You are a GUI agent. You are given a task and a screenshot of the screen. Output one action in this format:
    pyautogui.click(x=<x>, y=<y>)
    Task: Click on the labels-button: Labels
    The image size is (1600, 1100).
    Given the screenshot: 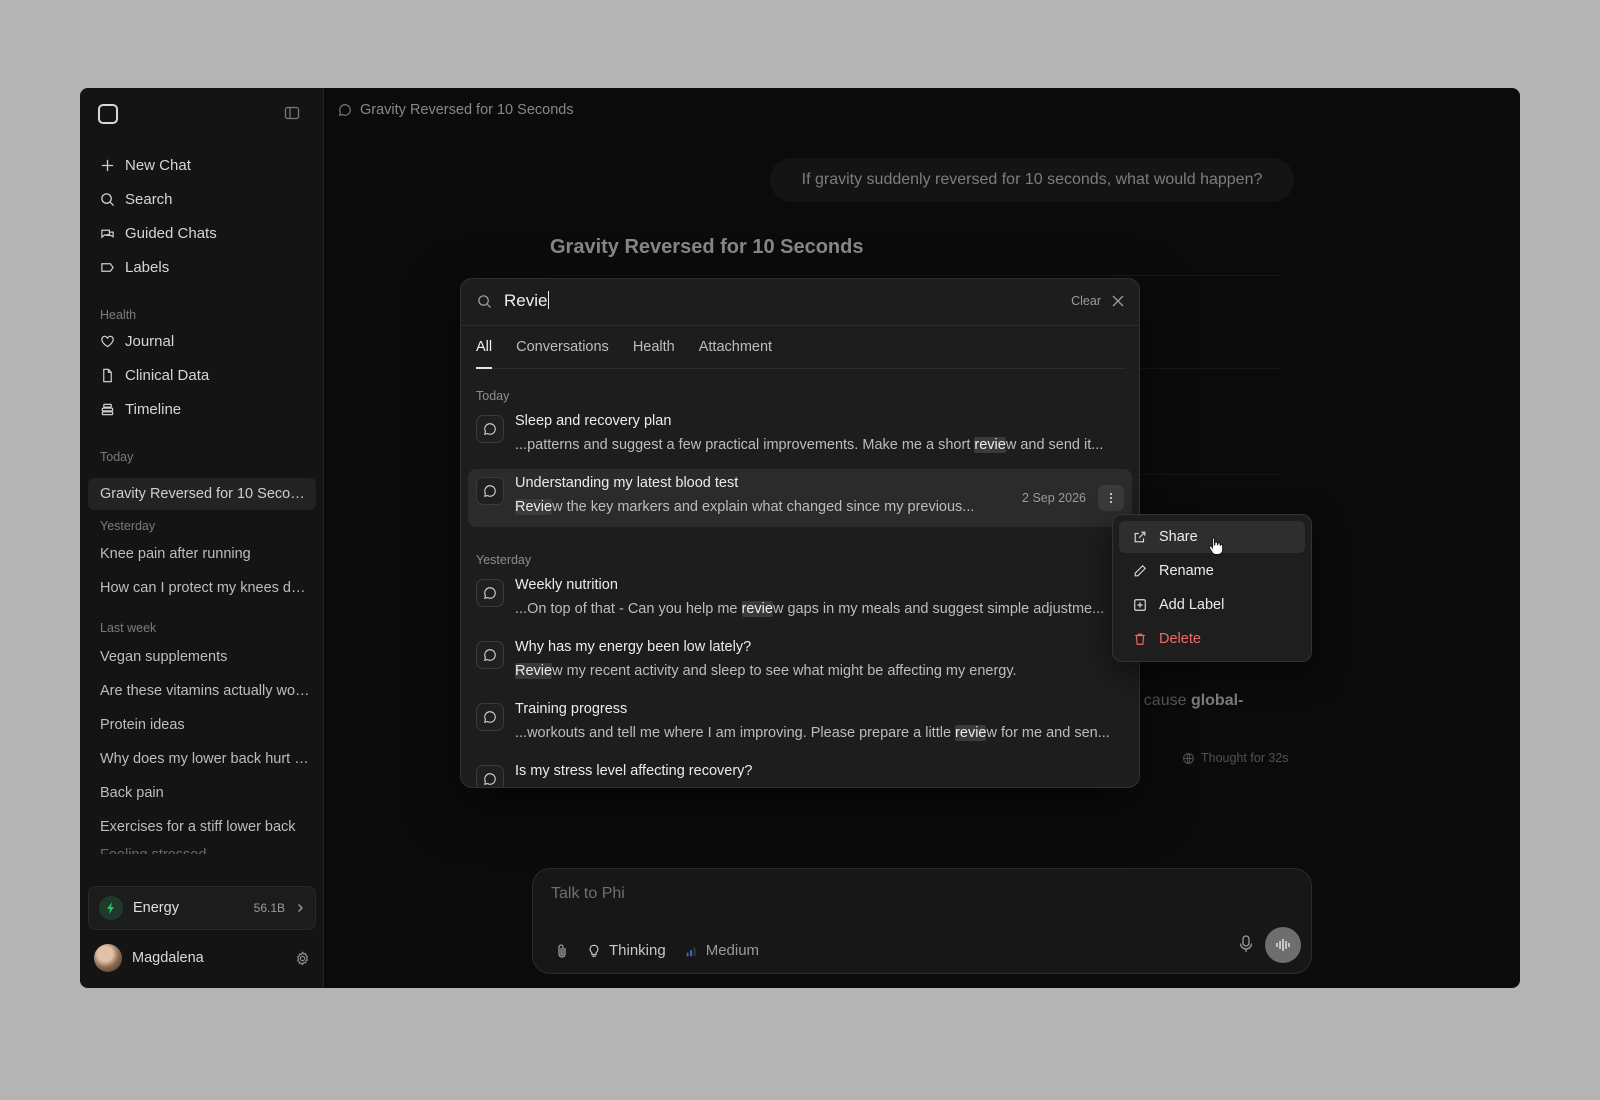 What is the action you would take?
    pyautogui.click(x=134, y=267)
    